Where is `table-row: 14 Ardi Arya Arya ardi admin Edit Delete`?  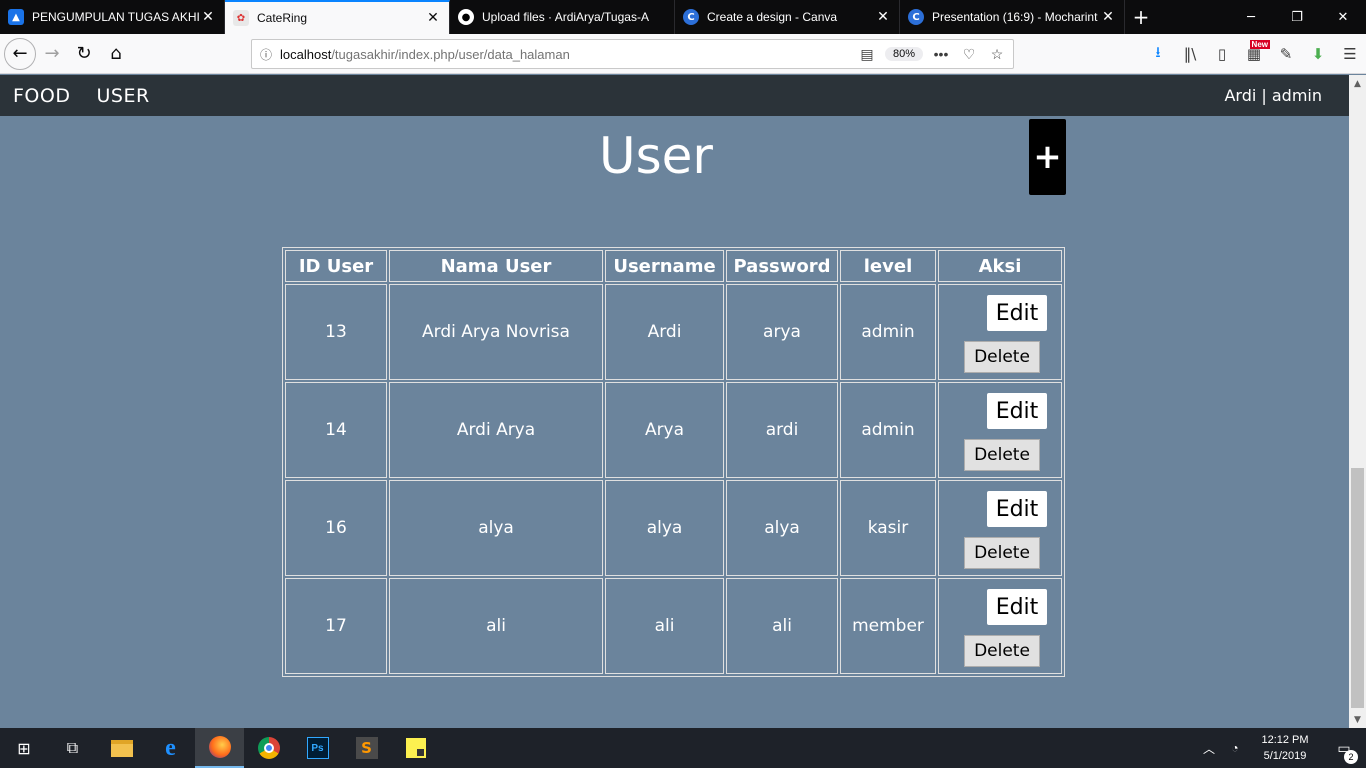 table-row: 14 Ardi Arya Arya ardi admin Edit Delete is located at coordinates (673, 430).